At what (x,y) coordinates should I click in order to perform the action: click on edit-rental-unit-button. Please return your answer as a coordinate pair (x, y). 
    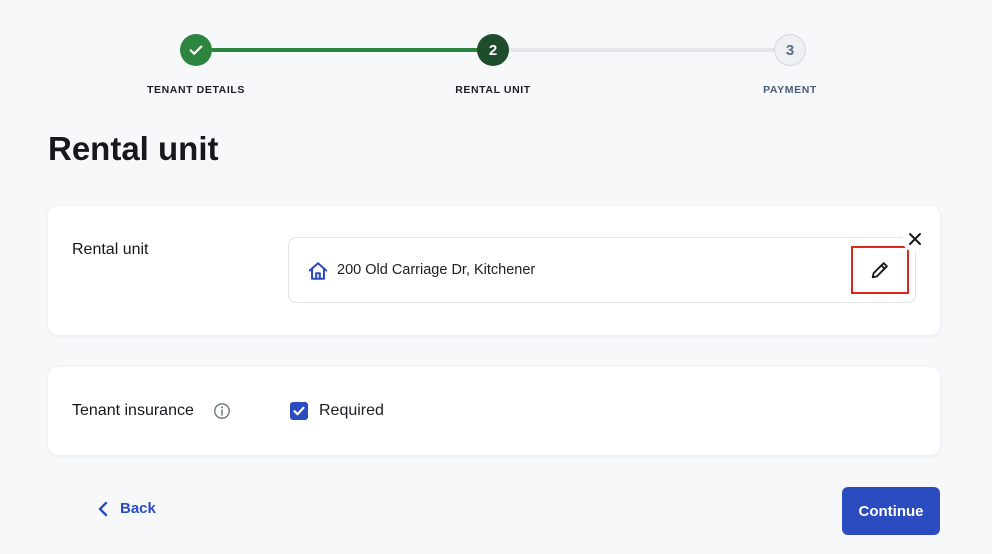
    Looking at the image, I should click on (880, 270).